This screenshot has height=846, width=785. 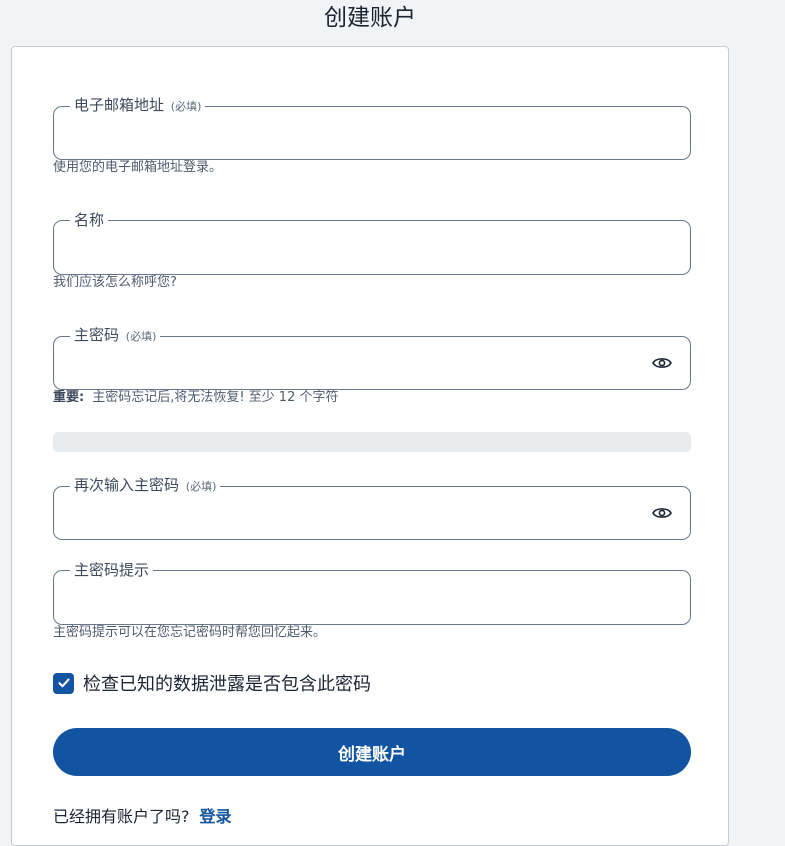 What do you see at coordinates (216, 816) in the screenshot?
I see `login-link: 登录` at bounding box center [216, 816].